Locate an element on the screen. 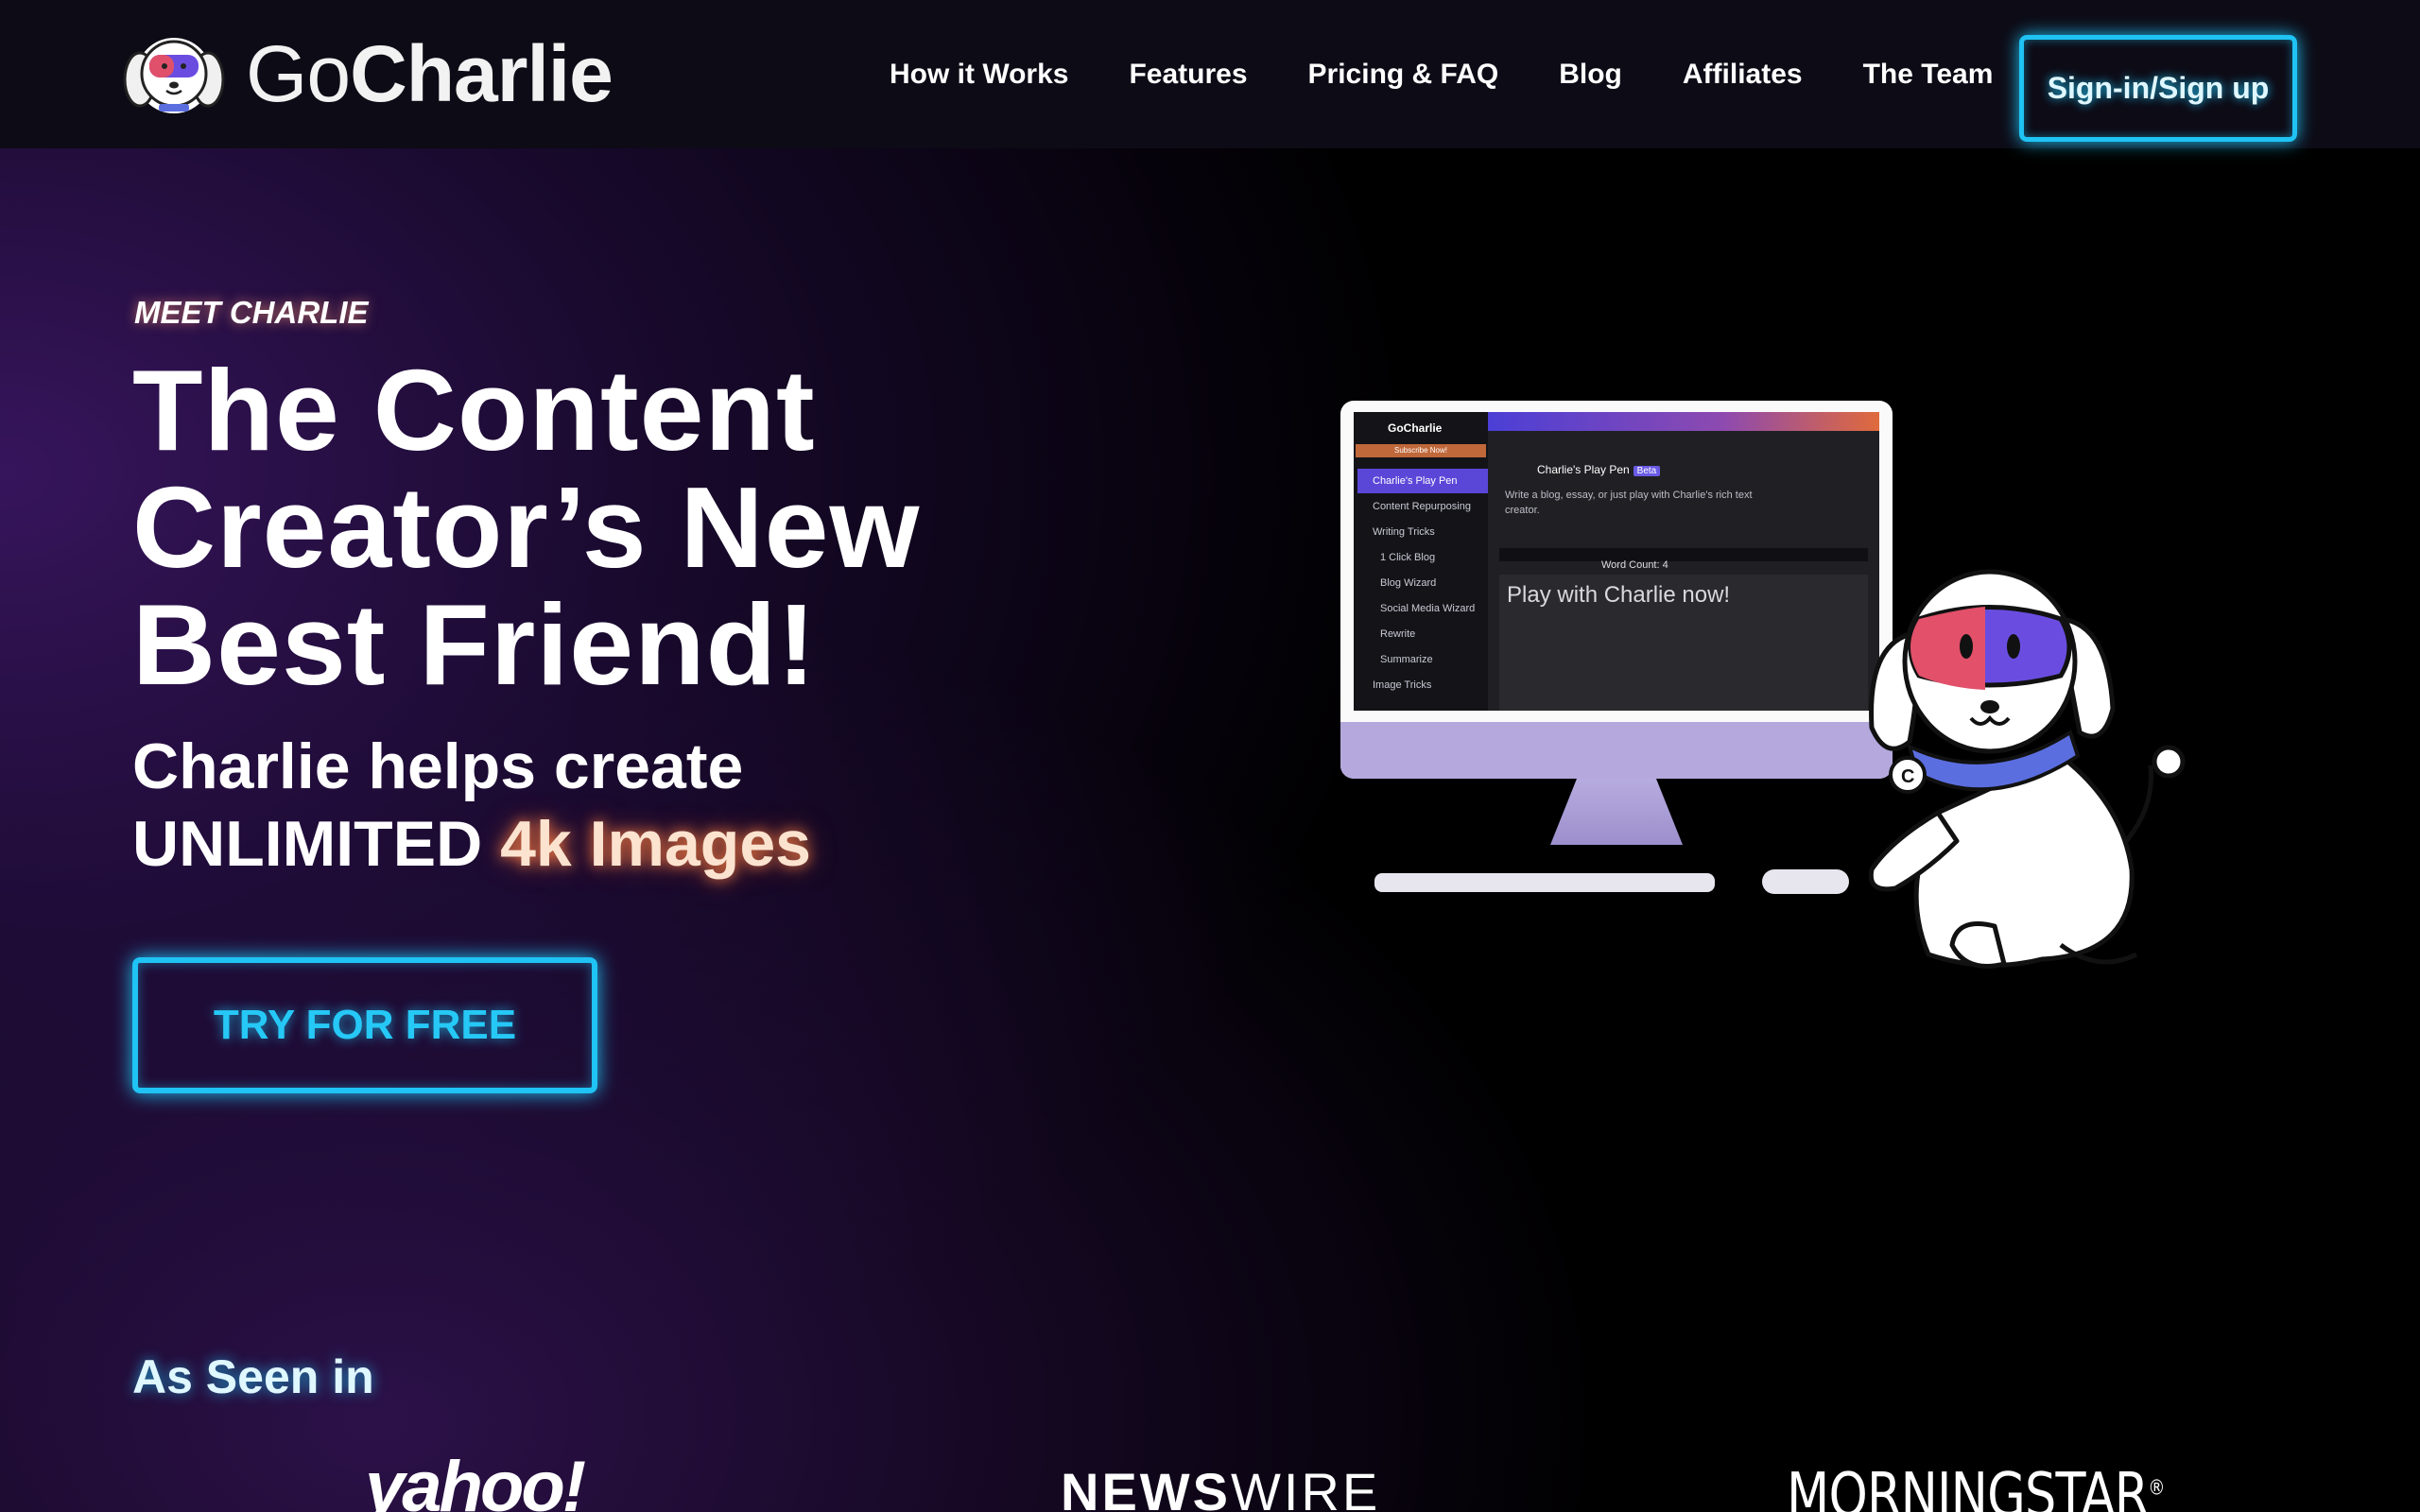  signin-signup-button: Sign-in/Sign up is located at coordinates (2158, 88).